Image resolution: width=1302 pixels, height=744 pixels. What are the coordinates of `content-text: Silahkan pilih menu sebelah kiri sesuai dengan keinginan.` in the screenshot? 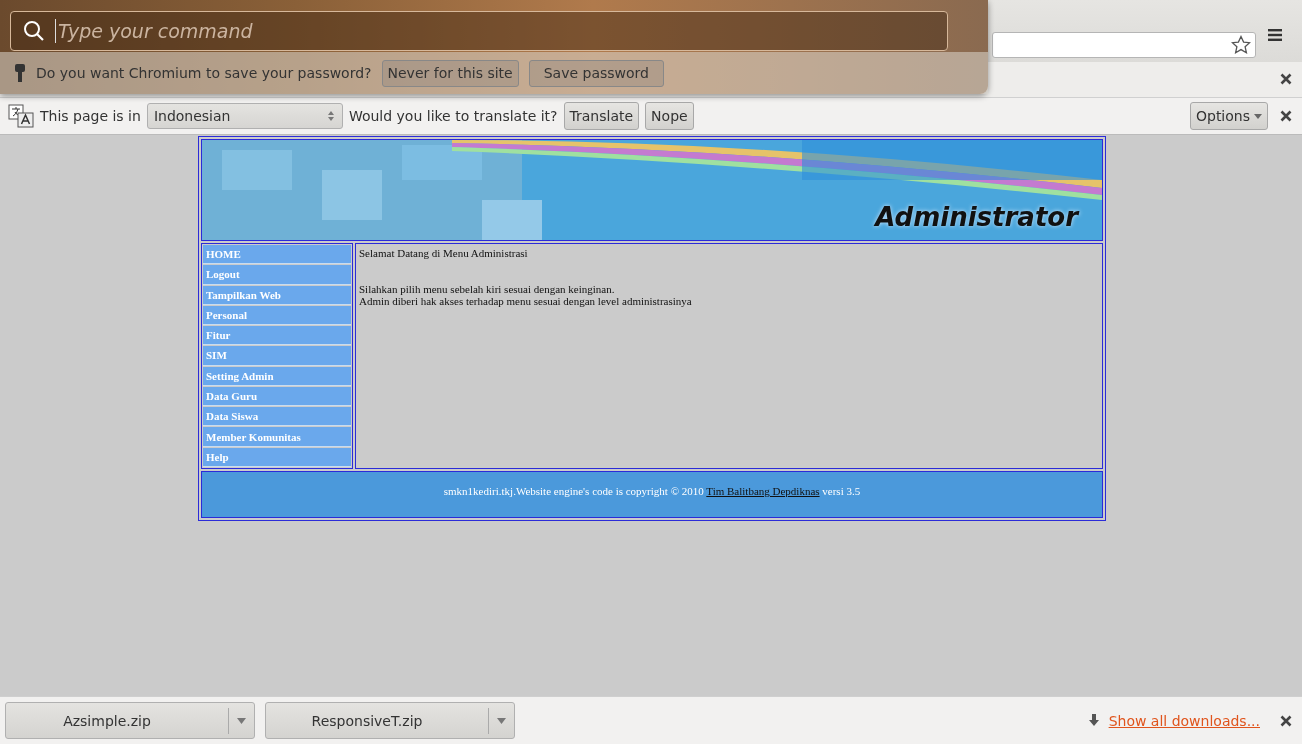 It's located at (487, 289).